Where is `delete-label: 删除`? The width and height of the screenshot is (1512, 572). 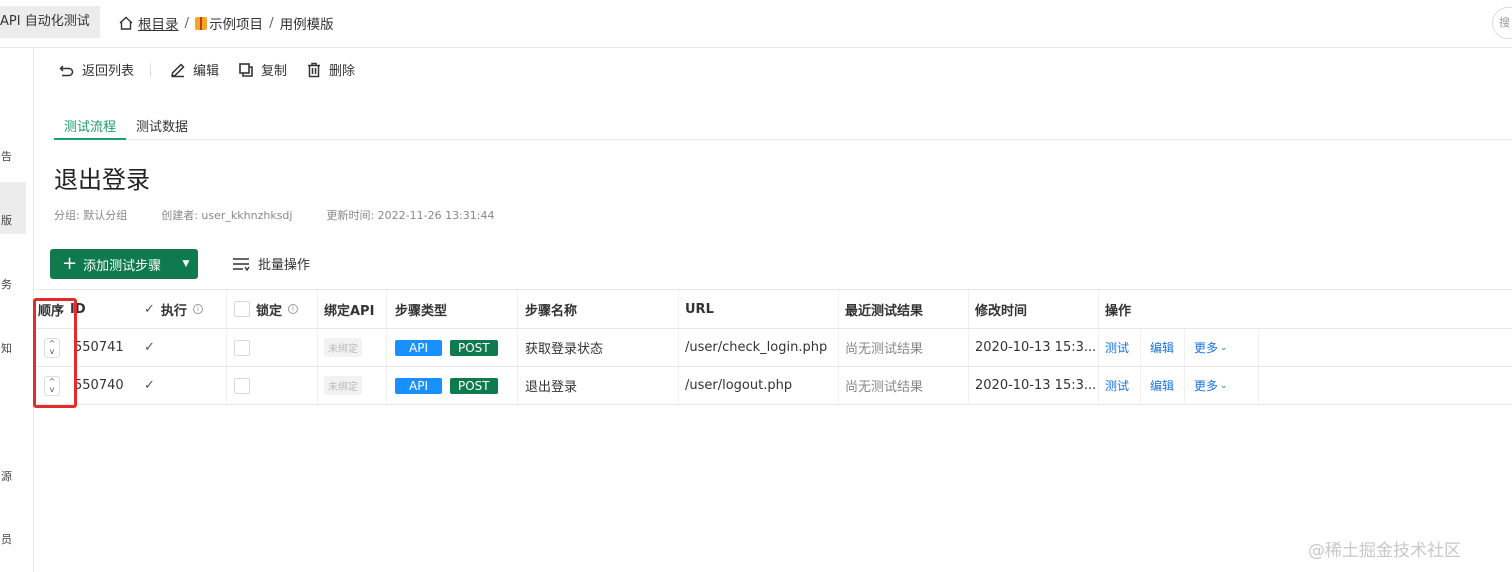 delete-label: 删除 is located at coordinates (342, 71).